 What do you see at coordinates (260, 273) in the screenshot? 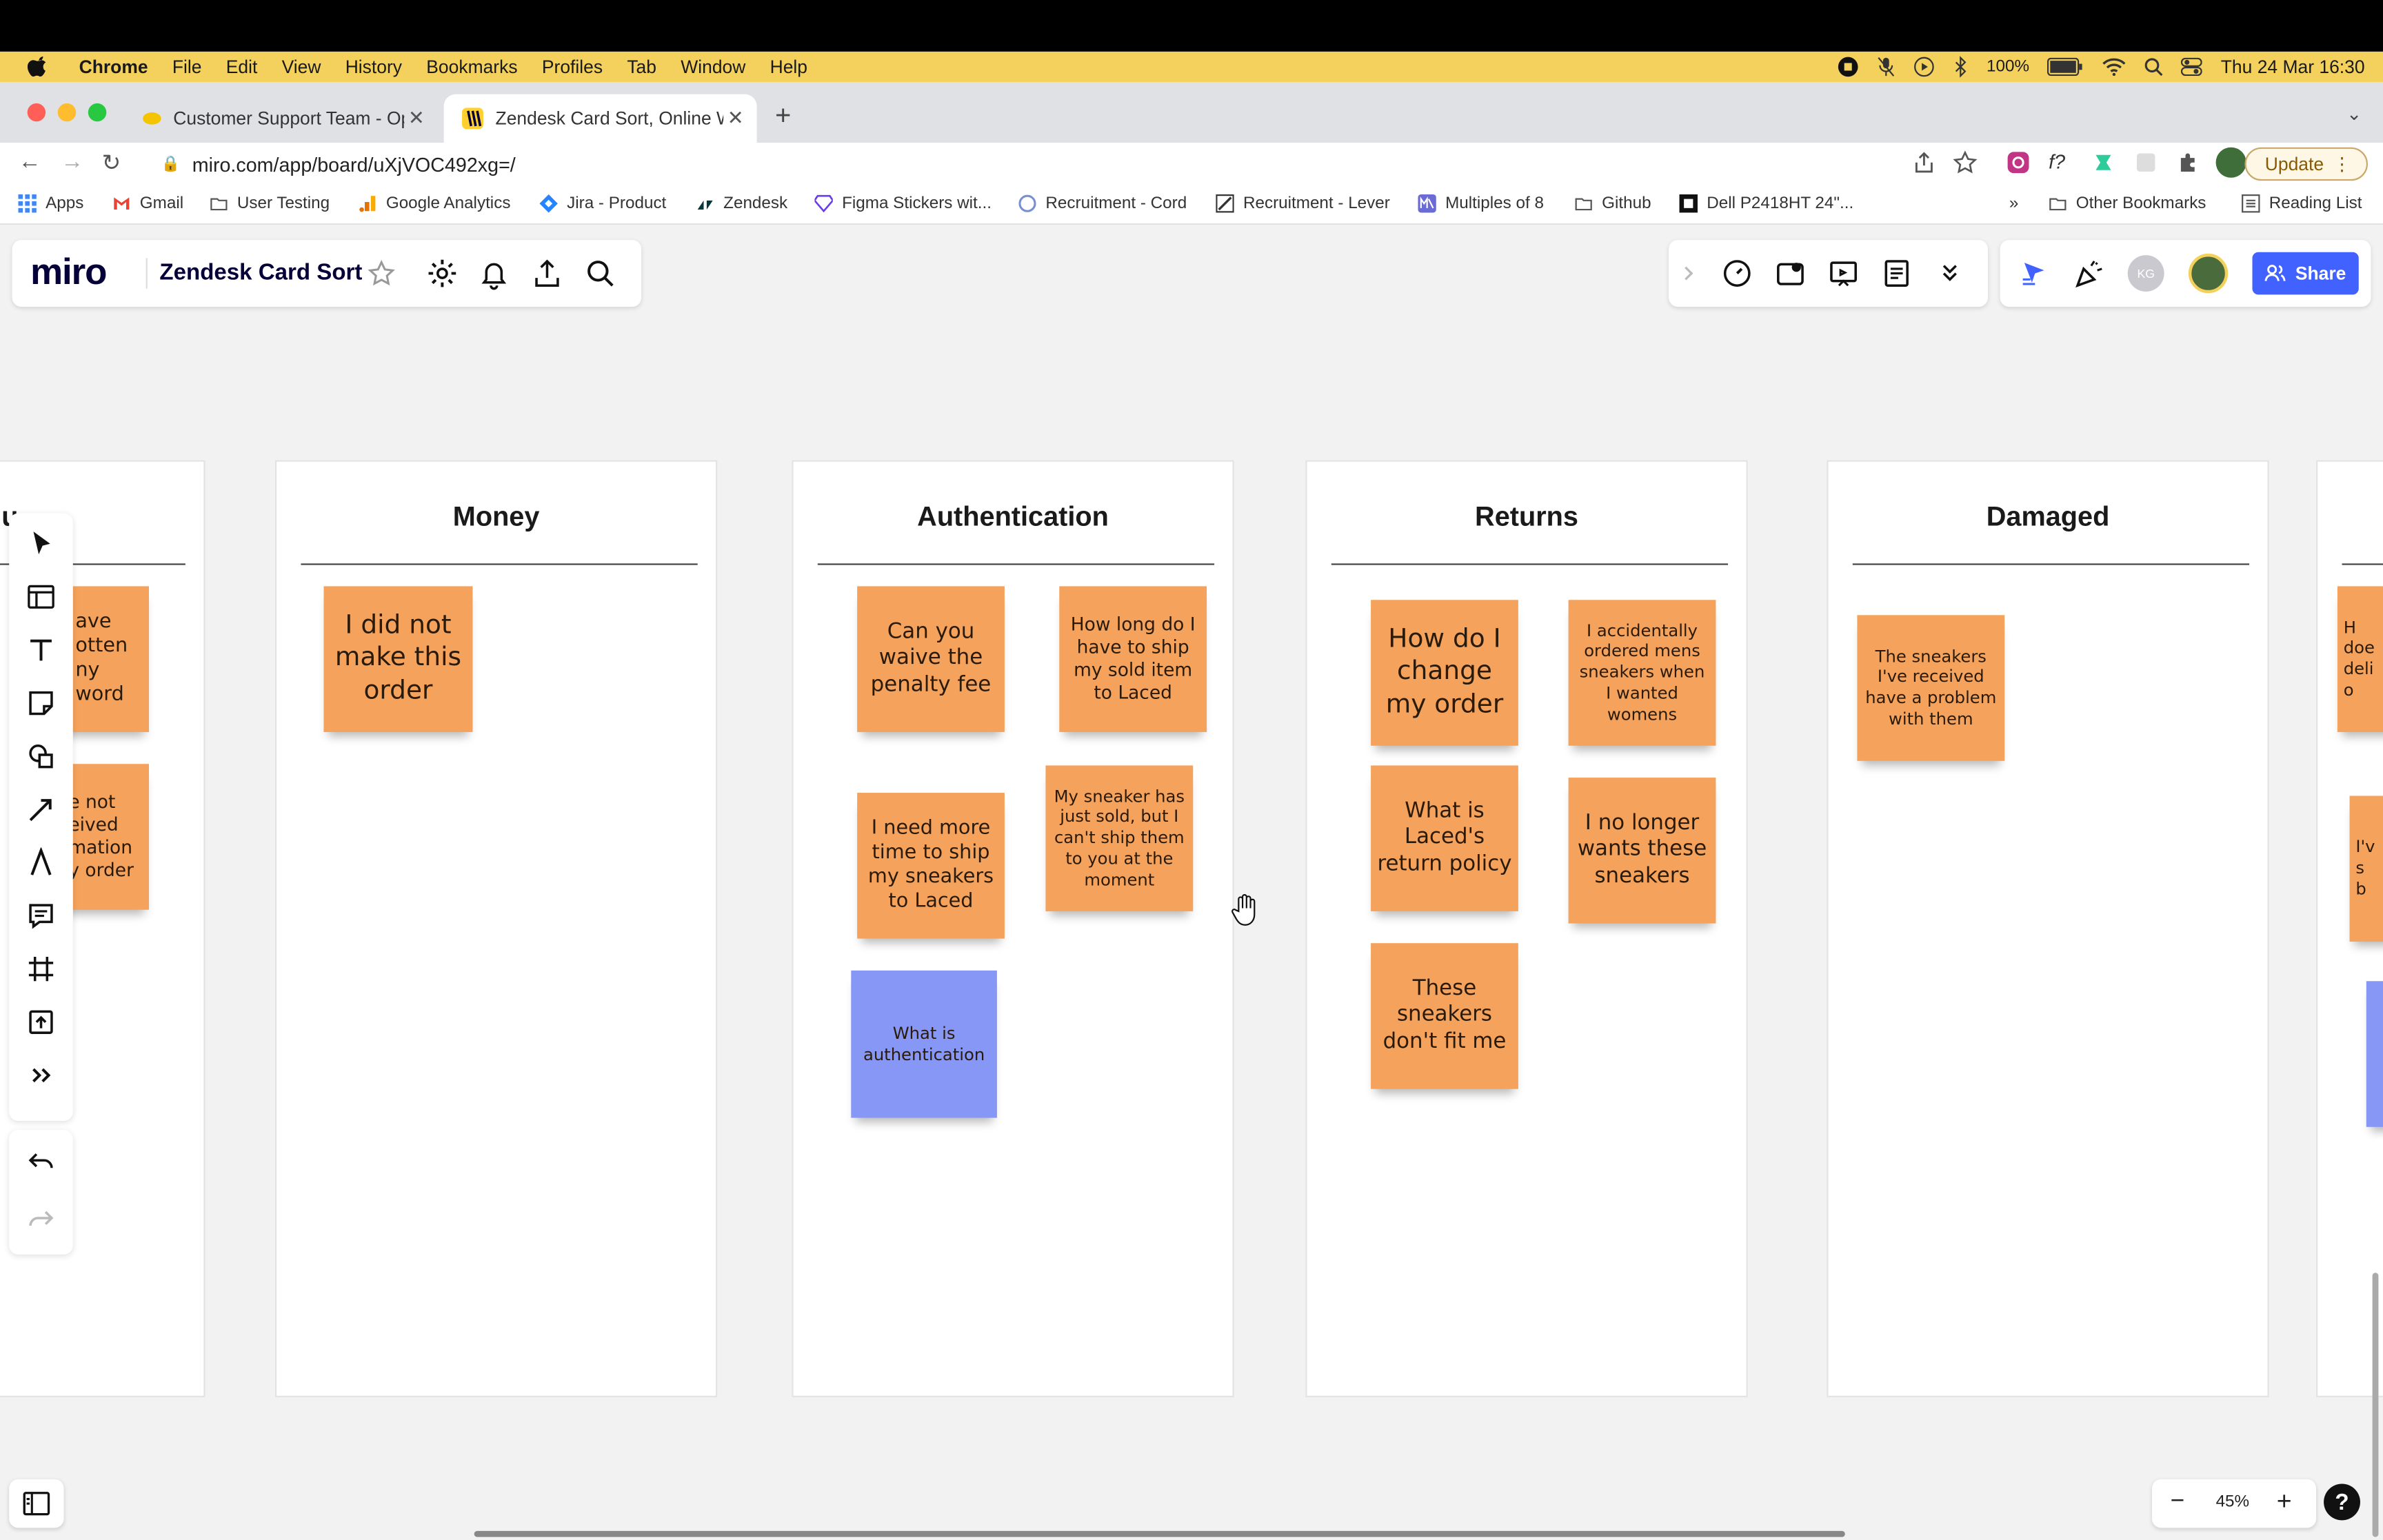
I see `board-title: Zendesk Card Sort` at bounding box center [260, 273].